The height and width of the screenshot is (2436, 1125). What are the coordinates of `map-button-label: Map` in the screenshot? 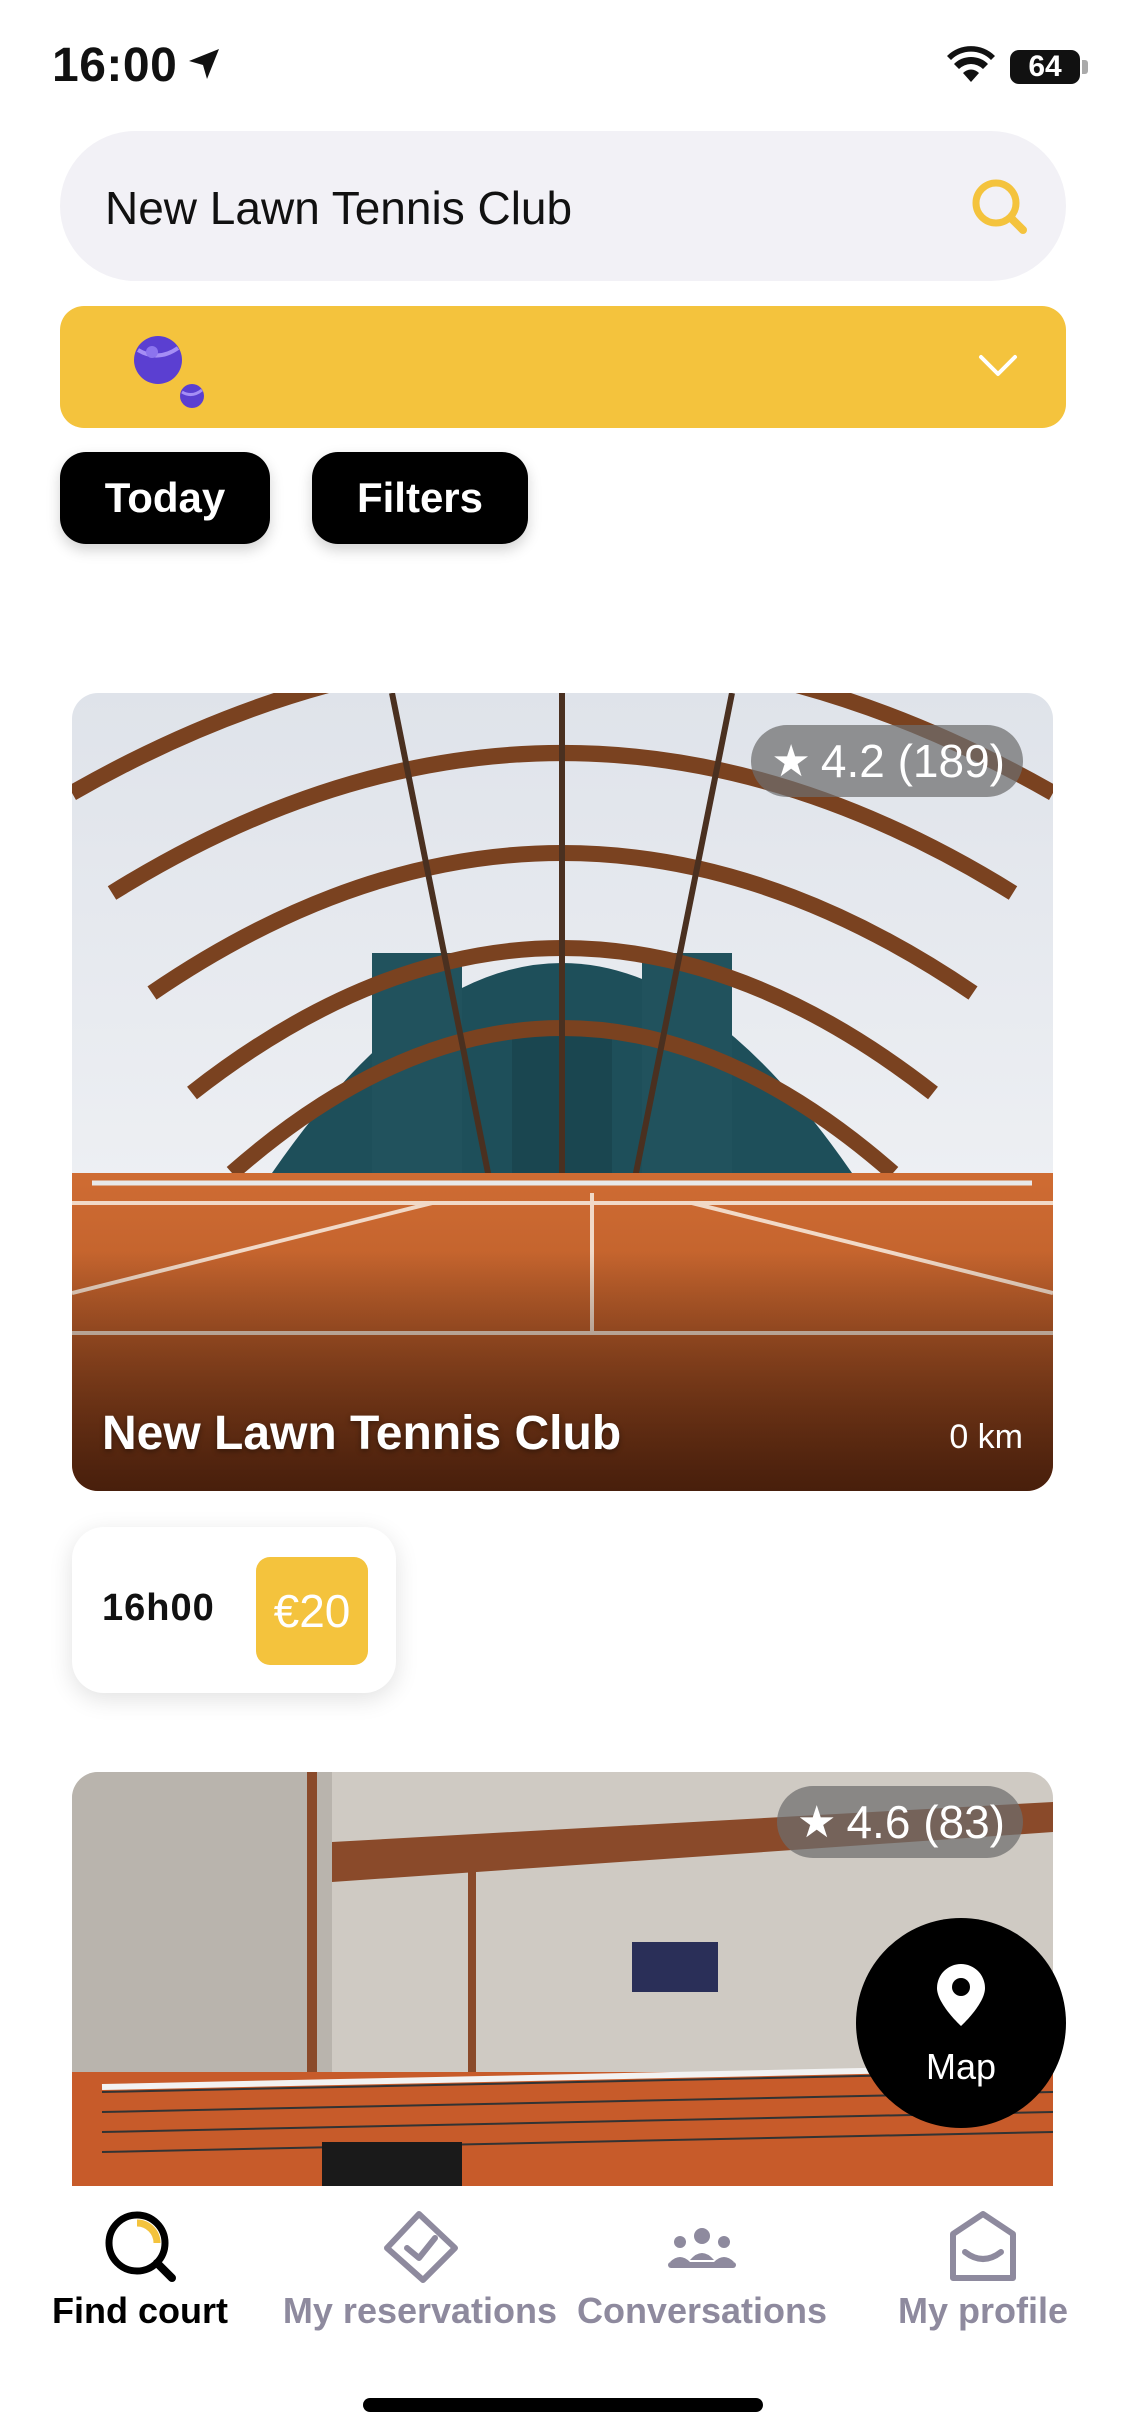 It's located at (961, 2066).